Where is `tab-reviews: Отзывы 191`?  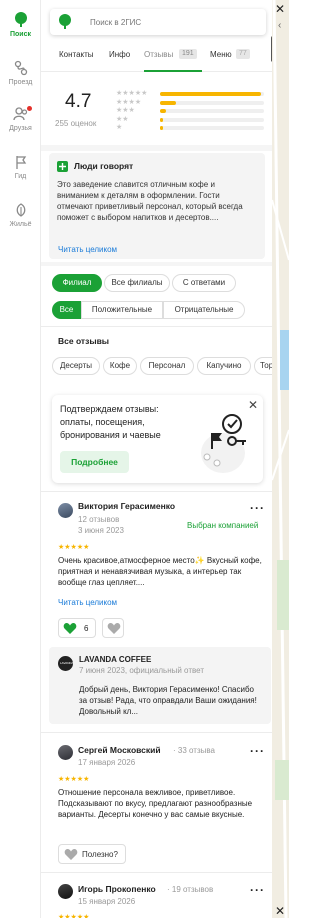 tab-reviews: Отзывы 191 is located at coordinates (173, 59).